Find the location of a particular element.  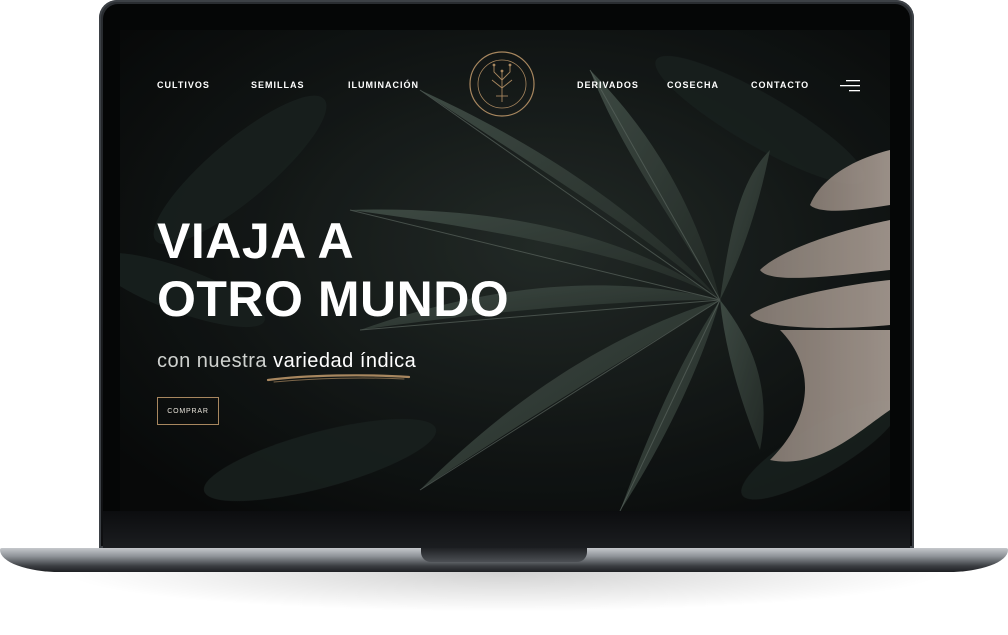

nav-item-contacto: CONTACTO is located at coordinates (780, 85).